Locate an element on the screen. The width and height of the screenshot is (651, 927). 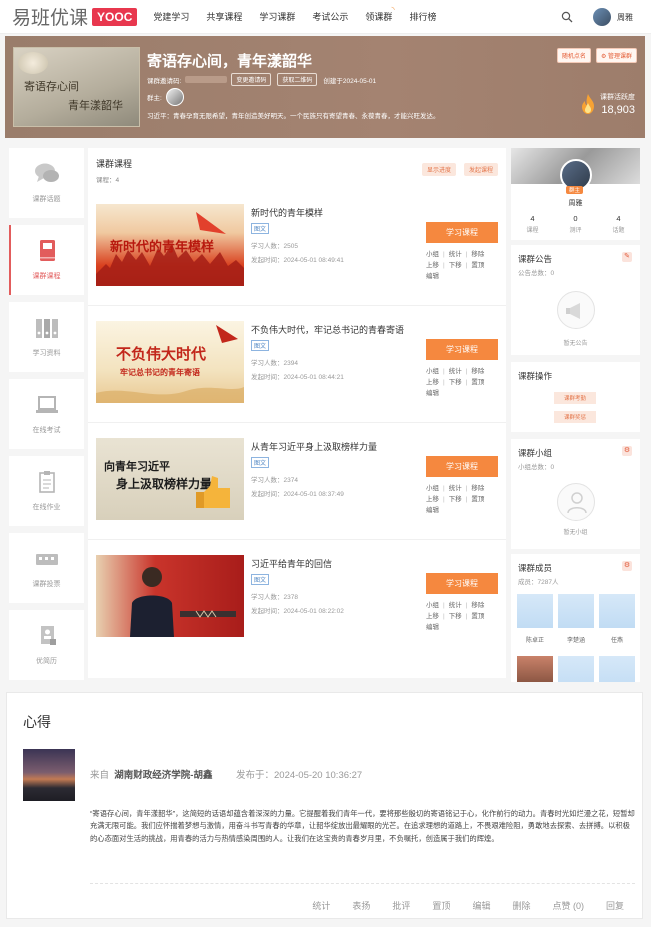
publish-course-button: 发起课程 is located at coordinates (480, 169).